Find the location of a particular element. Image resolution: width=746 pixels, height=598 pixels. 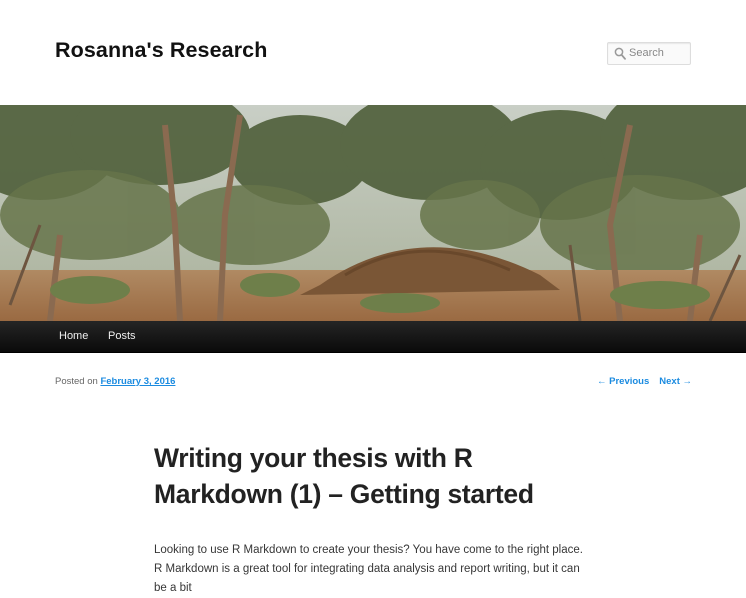

search-placeholder: Search is located at coordinates (646, 53).